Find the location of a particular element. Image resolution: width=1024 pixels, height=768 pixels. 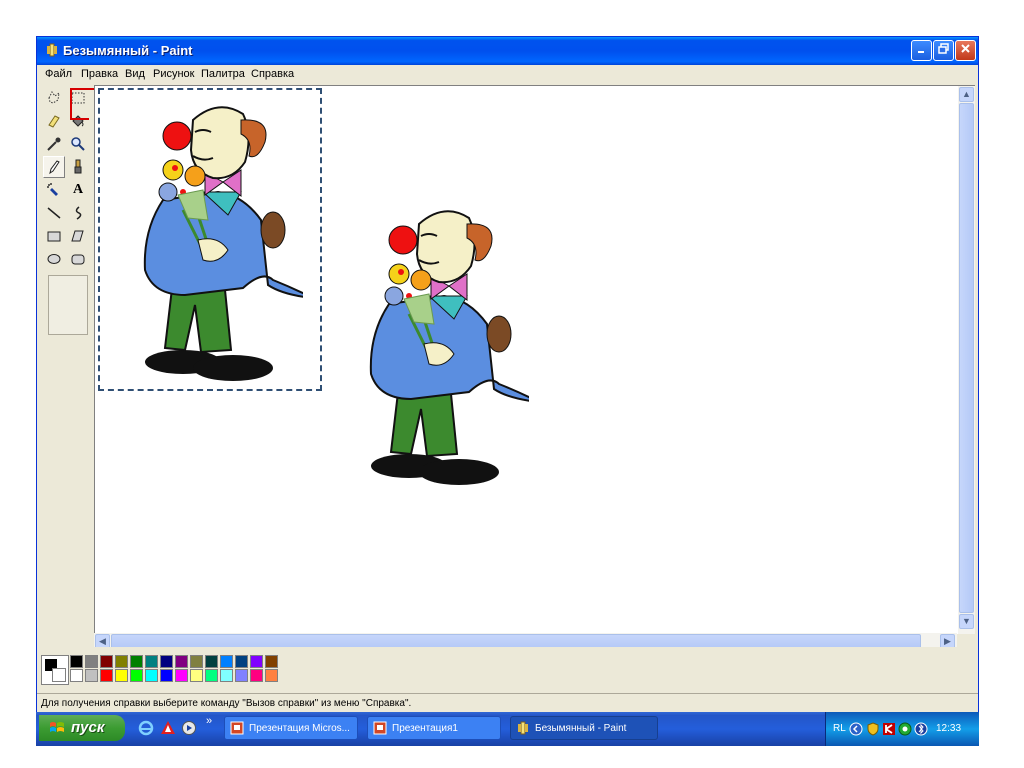

minimize-button is located at coordinates (921, 50).